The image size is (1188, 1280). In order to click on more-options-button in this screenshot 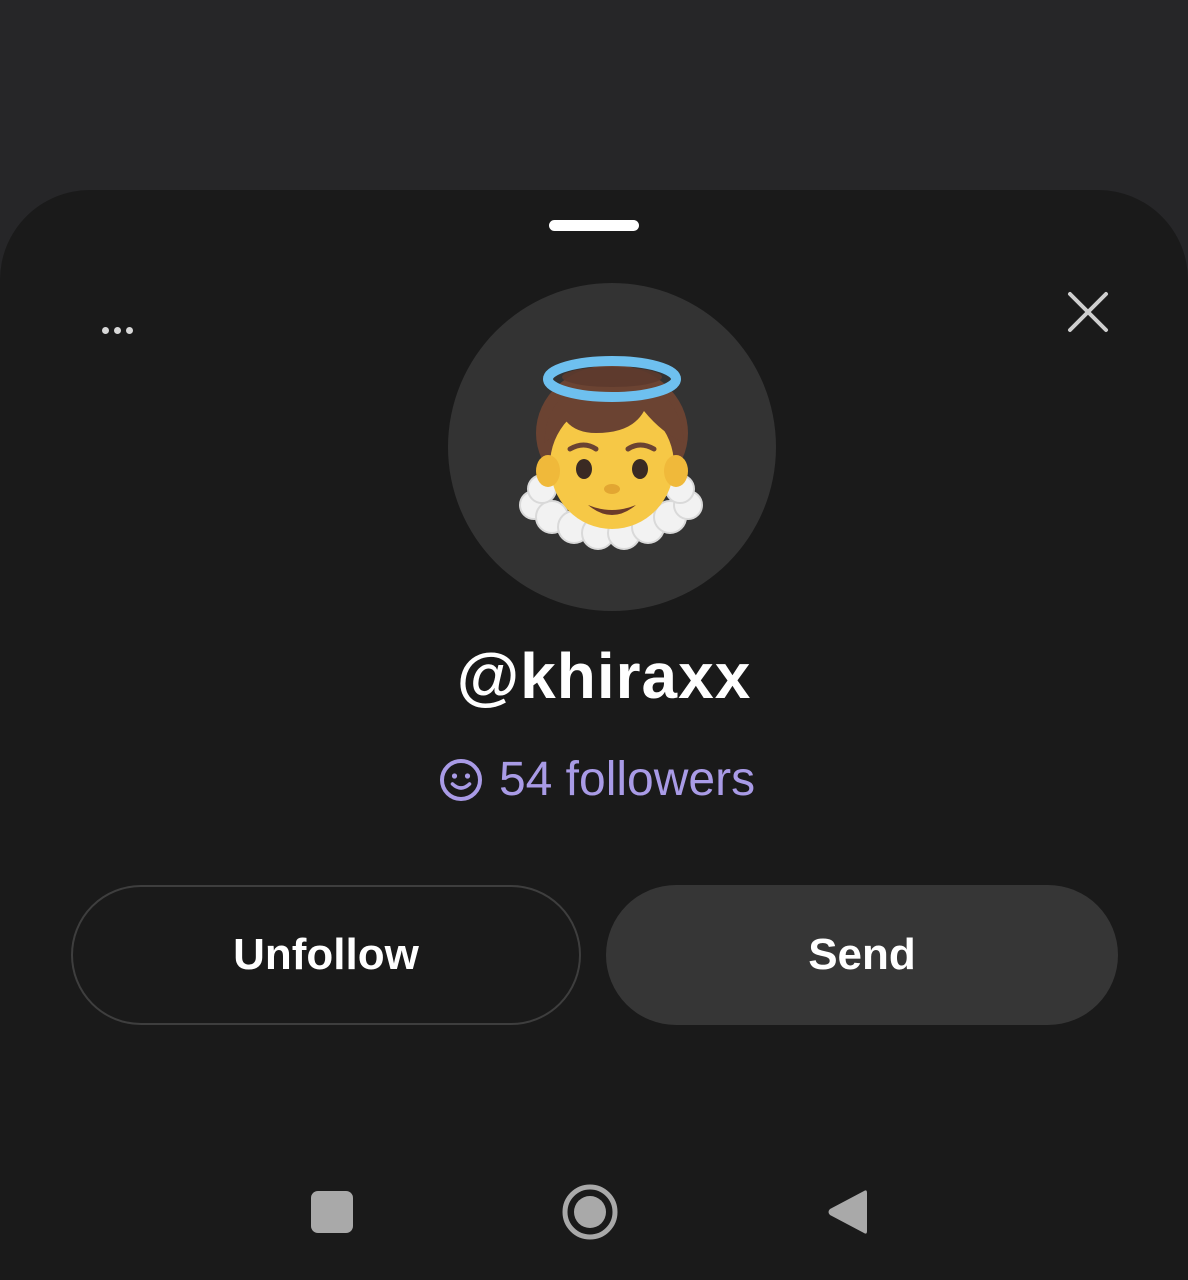, I will do `click(117, 330)`.